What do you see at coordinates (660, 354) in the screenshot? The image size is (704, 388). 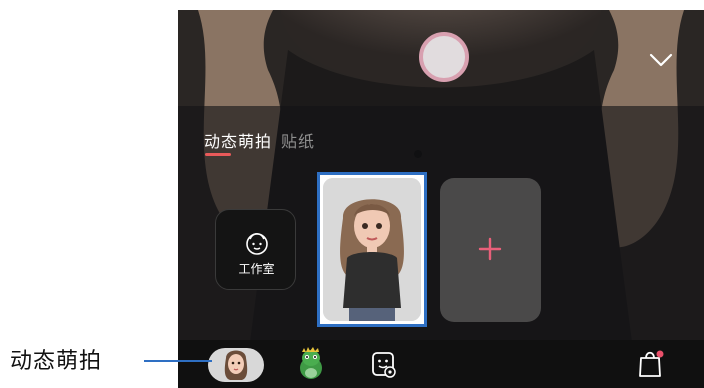 I see `notification-badge` at bounding box center [660, 354].